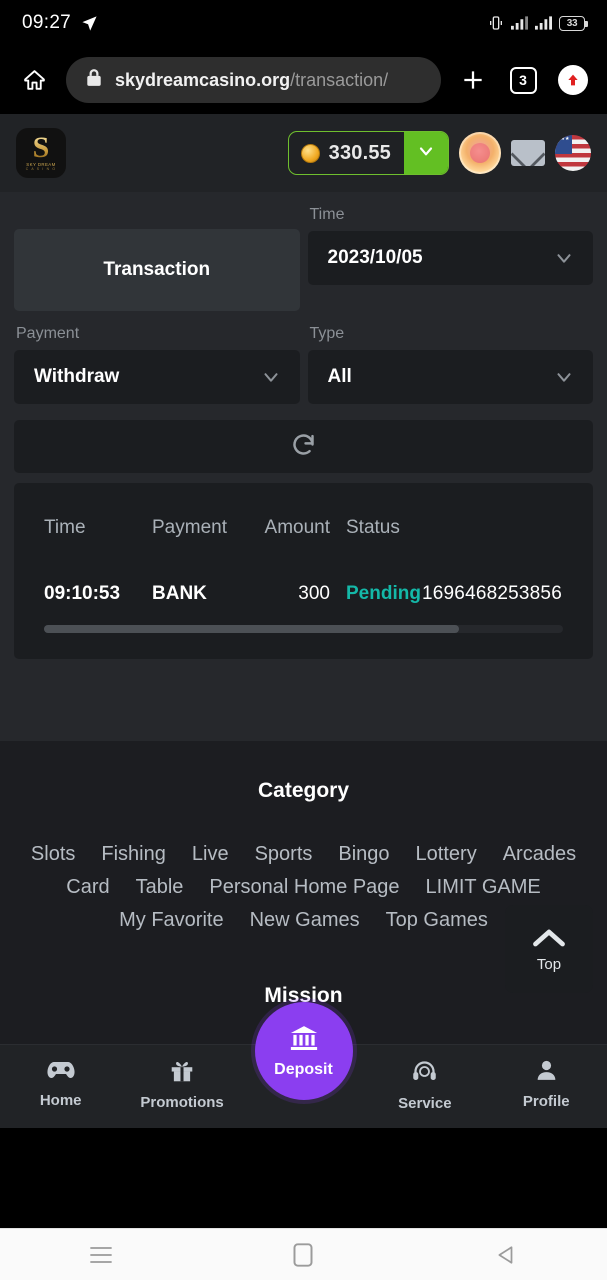  What do you see at coordinates (483, 887) in the screenshot?
I see `category-link-limit-game: LIMIT GAME` at bounding box center [483, 887].